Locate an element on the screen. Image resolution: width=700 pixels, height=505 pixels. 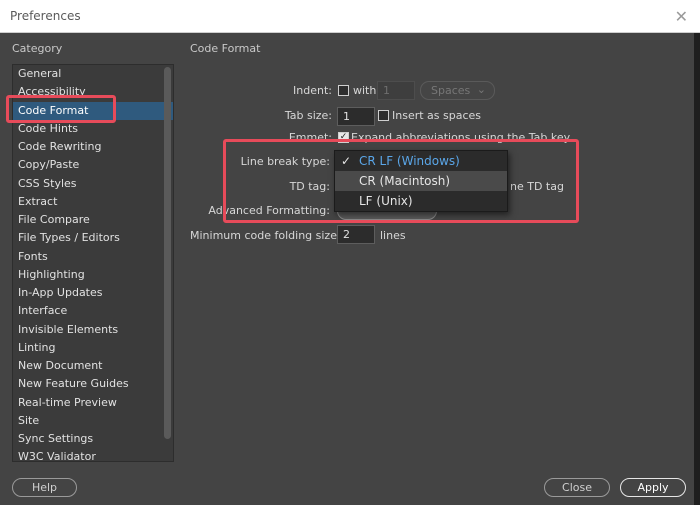
tab-size-label: Tab size: is located at coordinates (308, 115).